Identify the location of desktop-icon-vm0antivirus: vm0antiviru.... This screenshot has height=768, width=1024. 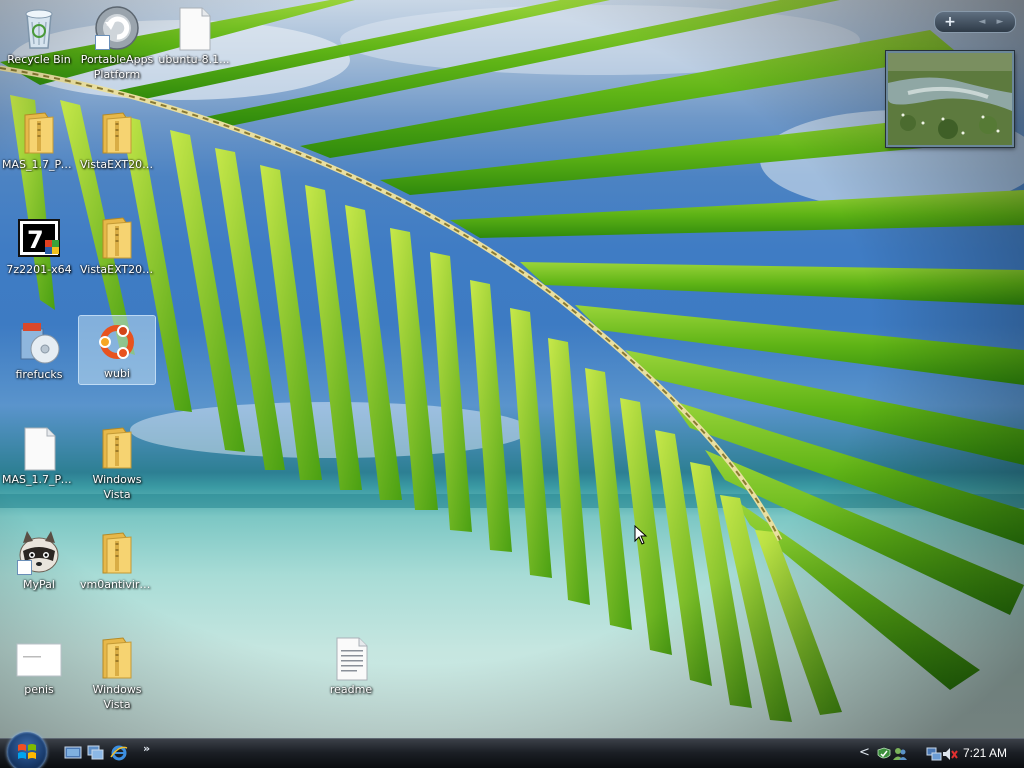
(117, 559).